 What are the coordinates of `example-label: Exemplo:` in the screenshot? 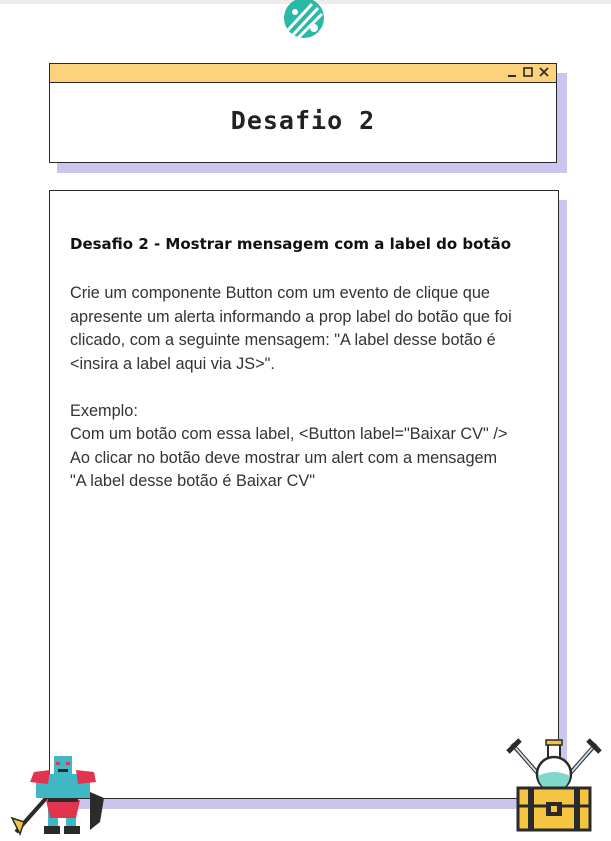 It's located at (104, 410).